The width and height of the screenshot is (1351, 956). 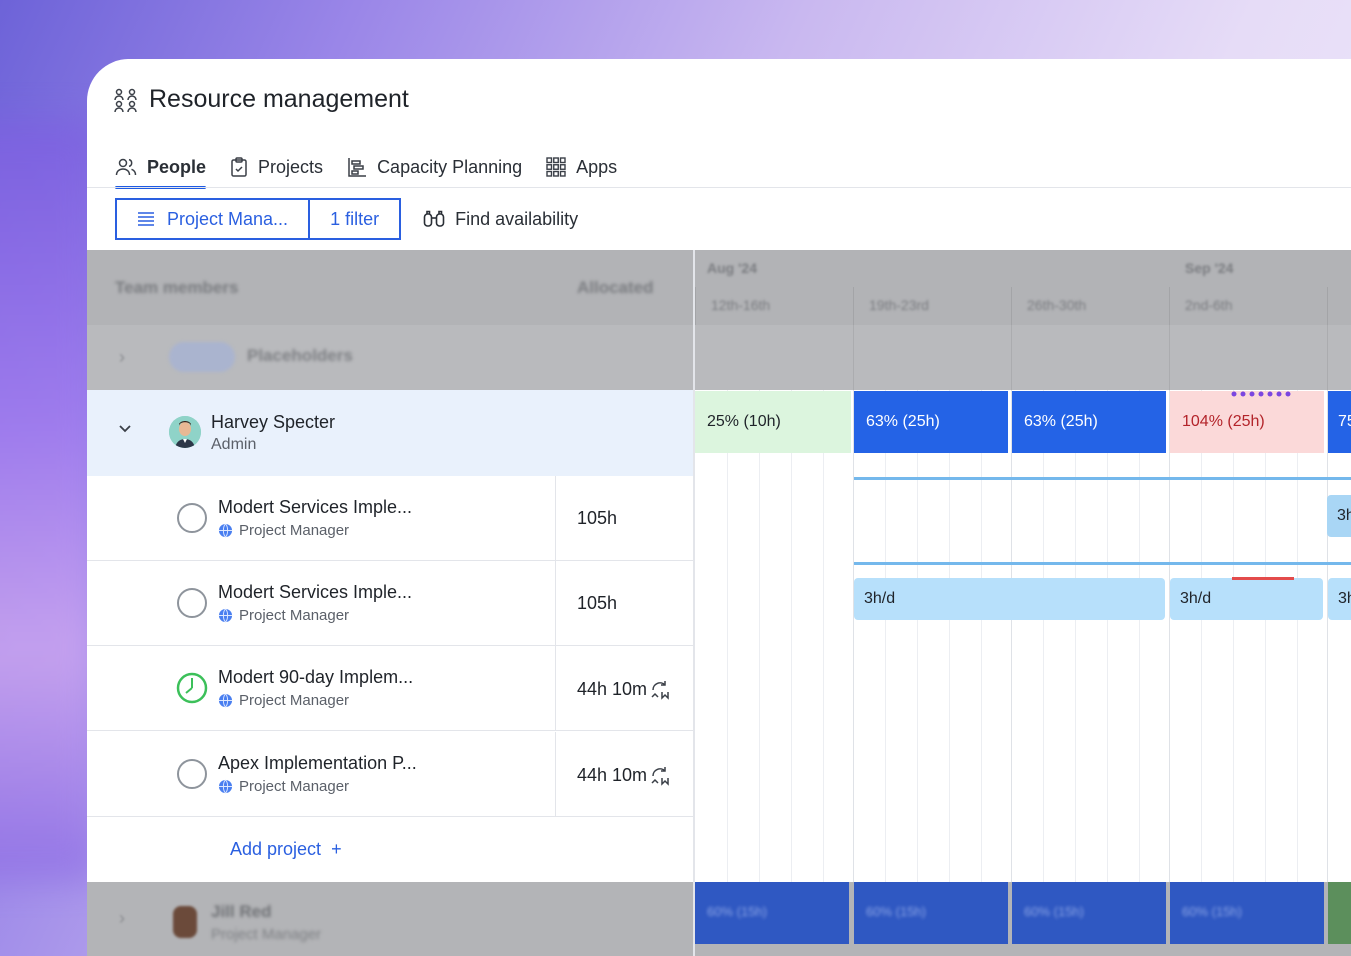 What do you see at coordinates (556, 167) in the screenshot?
I see `grid-icon` at bounding box center [556, 167].